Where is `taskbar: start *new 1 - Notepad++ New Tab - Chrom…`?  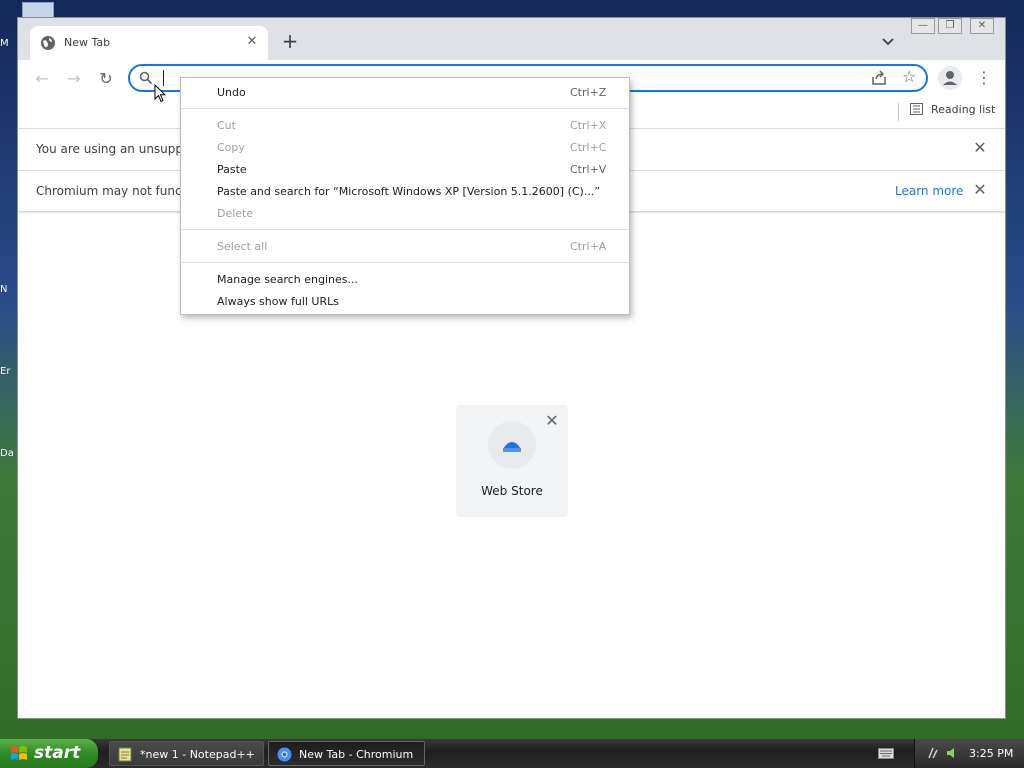 taskbar: start *new 1 - Notepad++ New Tab - Chrom… is located at coordinates (512, 753).